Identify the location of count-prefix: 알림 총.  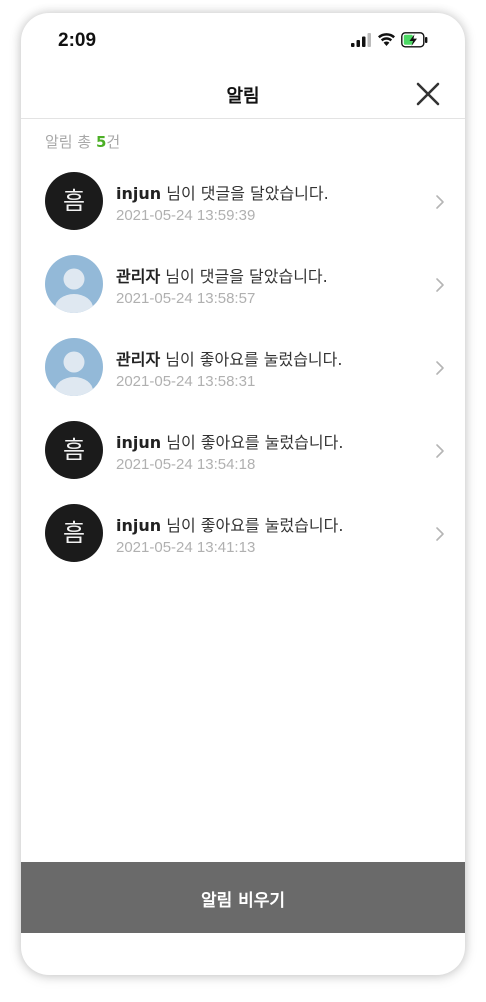
(70, 142).